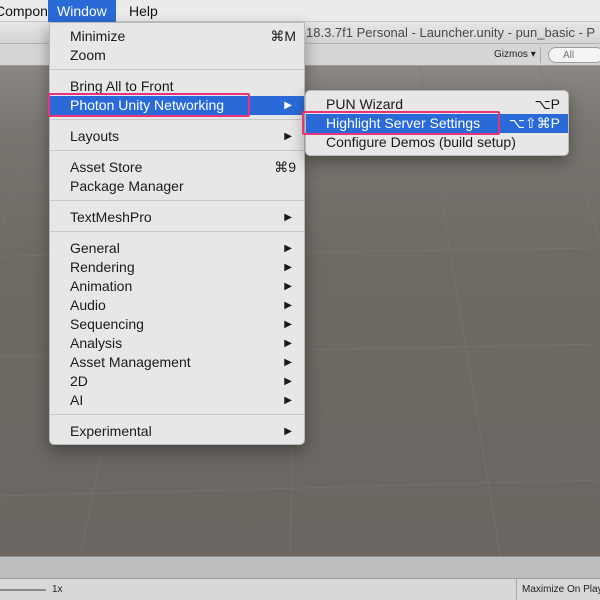 This screenshot has width=600, height=600. I want to click on menu-item-package-manager: Package Manager, so click(177, 186).